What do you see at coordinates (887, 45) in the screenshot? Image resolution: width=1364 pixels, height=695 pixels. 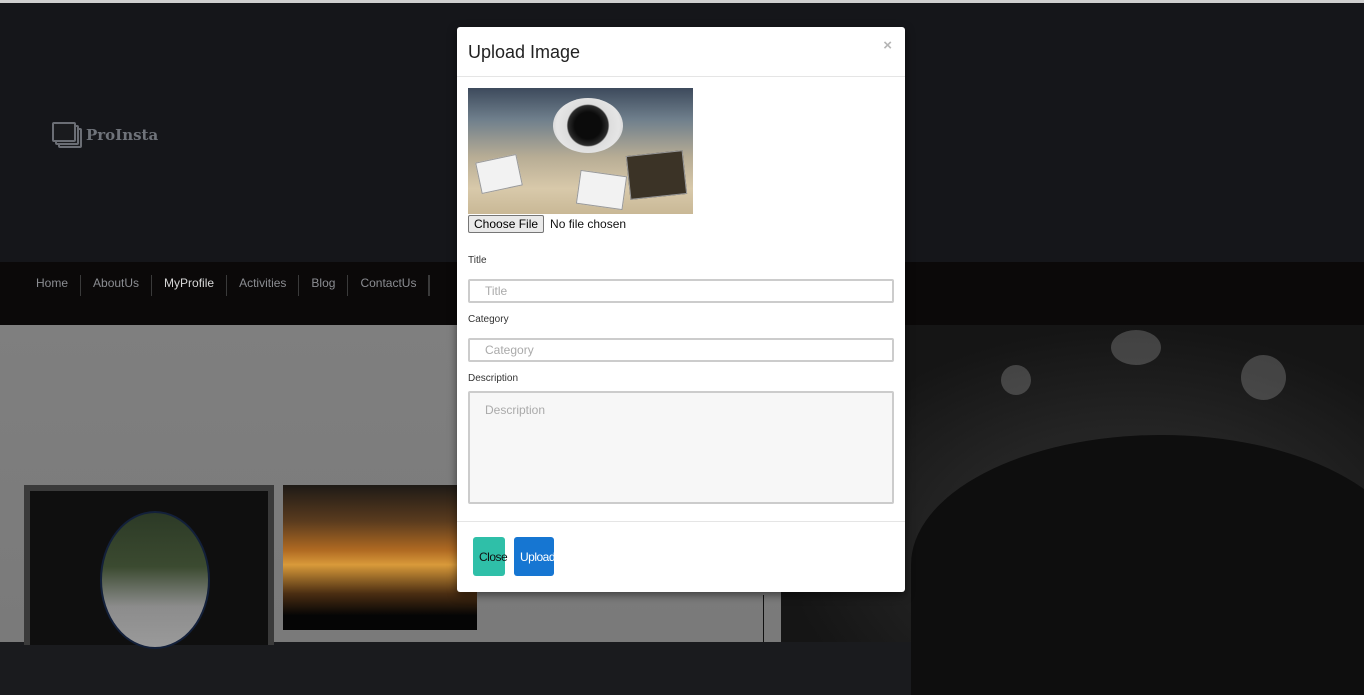 I see `close-icon: ×` at bounding box center [887, 45].